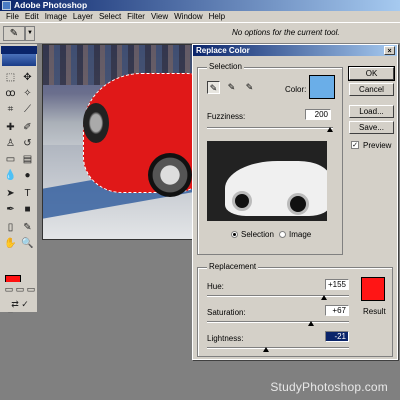 This screenshot has height=400, width=400. What do you see at coordinates (27, 175) in the screenshot?
I see `dodge-tool-icon: ●` at bounding box center [27, 175].